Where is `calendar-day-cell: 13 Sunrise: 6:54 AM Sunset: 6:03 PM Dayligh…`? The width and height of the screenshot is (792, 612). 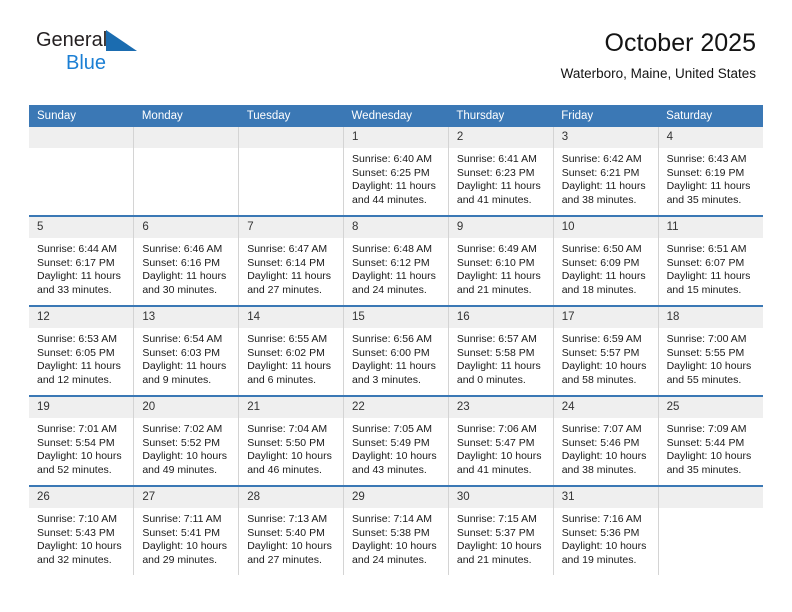 calendar-day-cell: 13 Sunrise: 6:54 AM Sunset: 6:03 PM Dayligh… is located at coordinates (186, 350).